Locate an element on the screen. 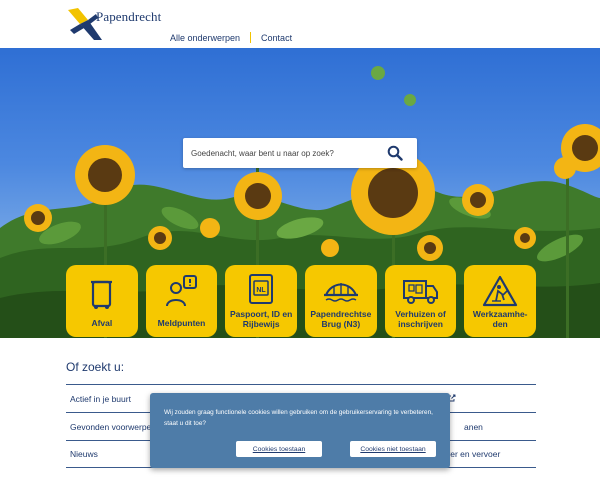 The width and height of the screenshot is (600, 480). list-item-label: Actief in je buurt is located at coordinates (100, 398).